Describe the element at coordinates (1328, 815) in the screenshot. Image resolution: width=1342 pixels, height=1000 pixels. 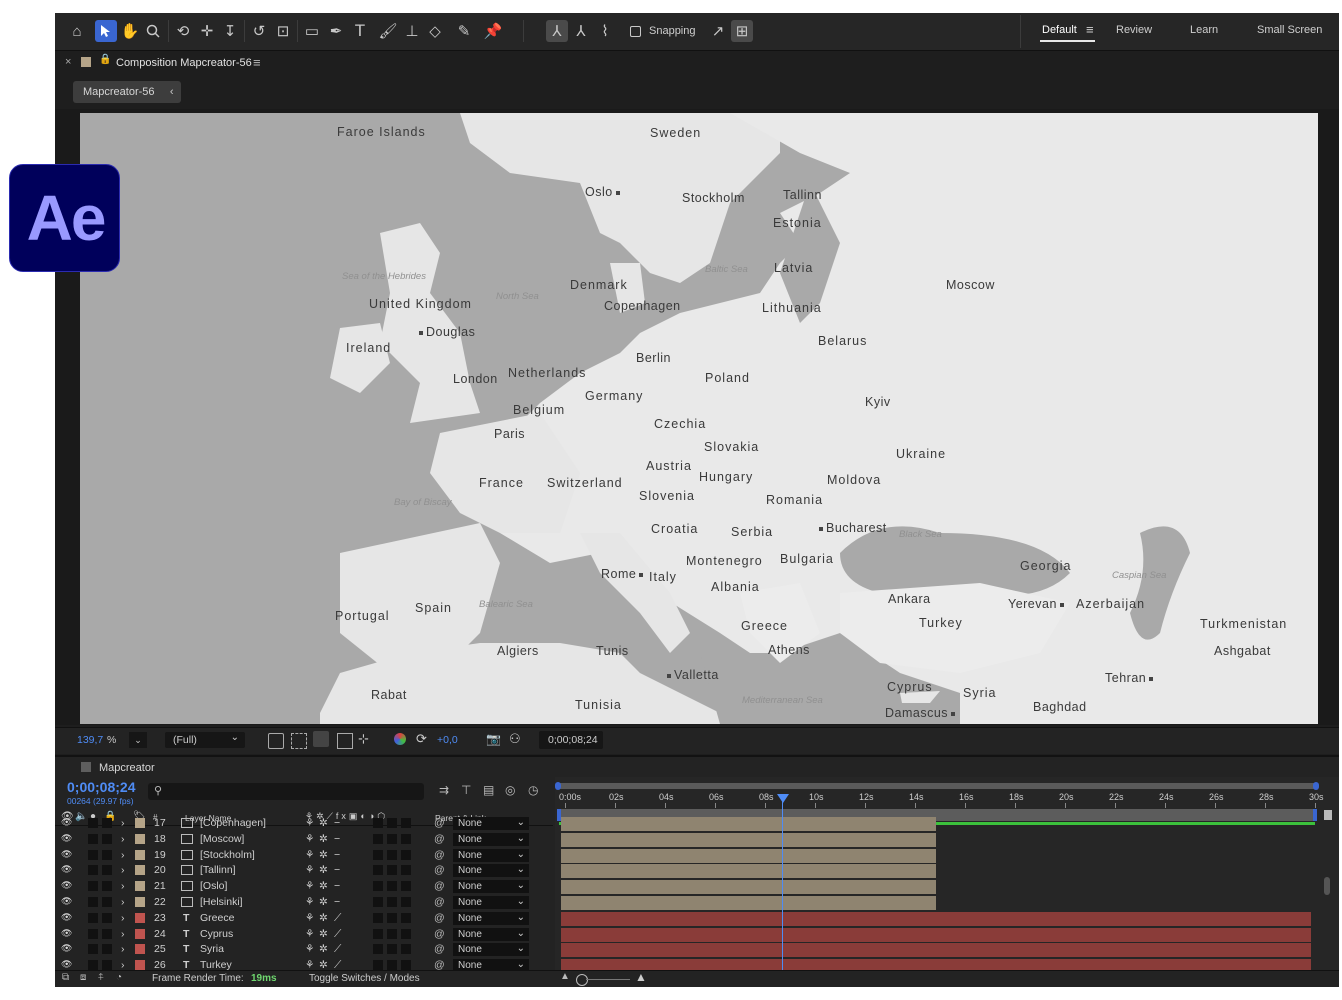
I see `comp-marker-bin` at that location.